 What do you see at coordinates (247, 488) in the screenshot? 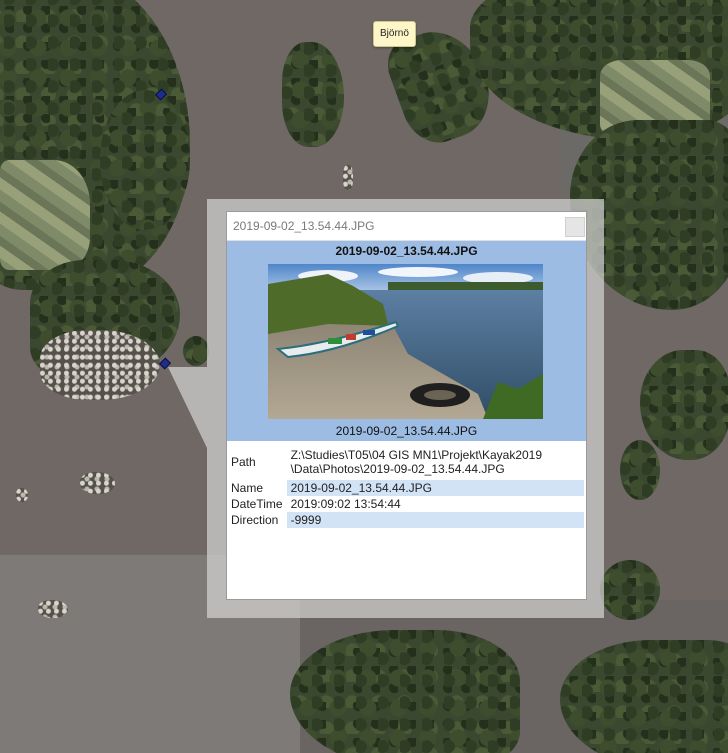
I see `attribute-key: Name` at bounding box center [247, 488].